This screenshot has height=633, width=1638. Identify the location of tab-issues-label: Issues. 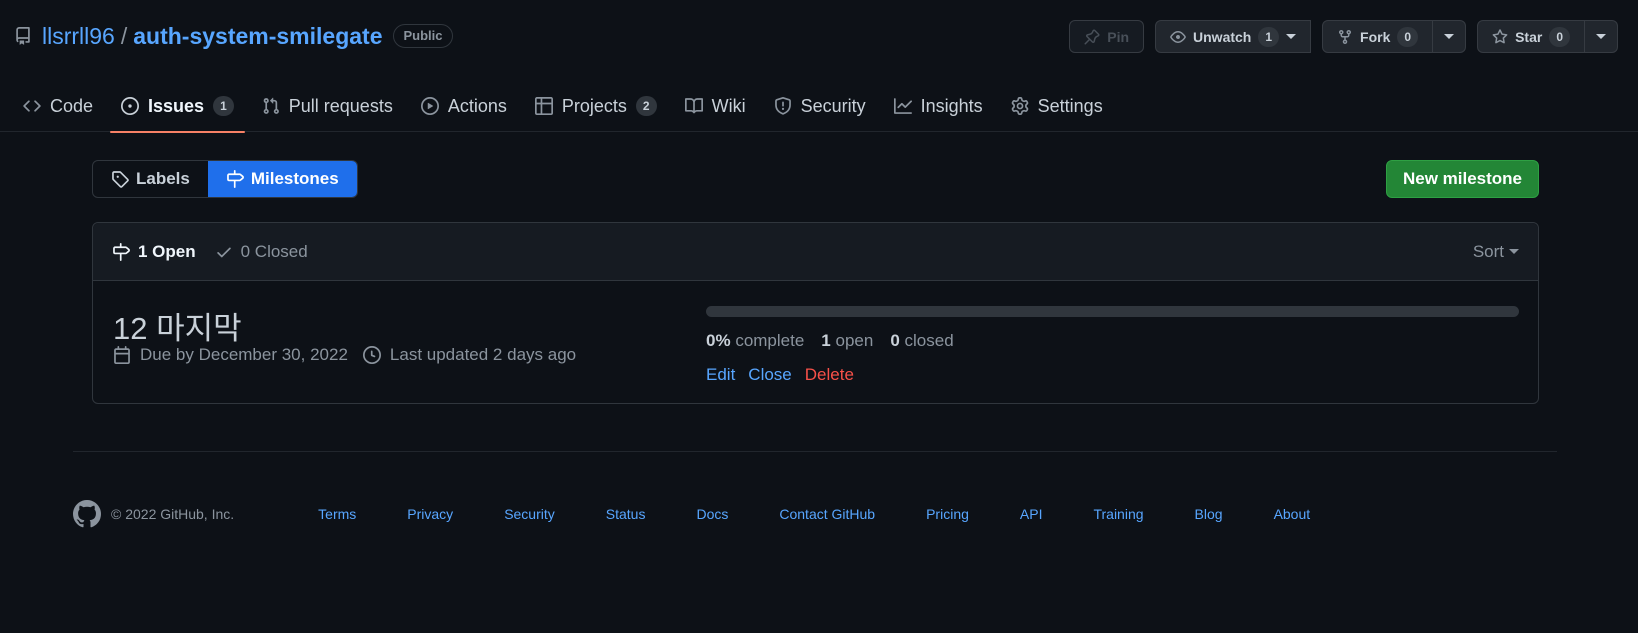
(176, 105).